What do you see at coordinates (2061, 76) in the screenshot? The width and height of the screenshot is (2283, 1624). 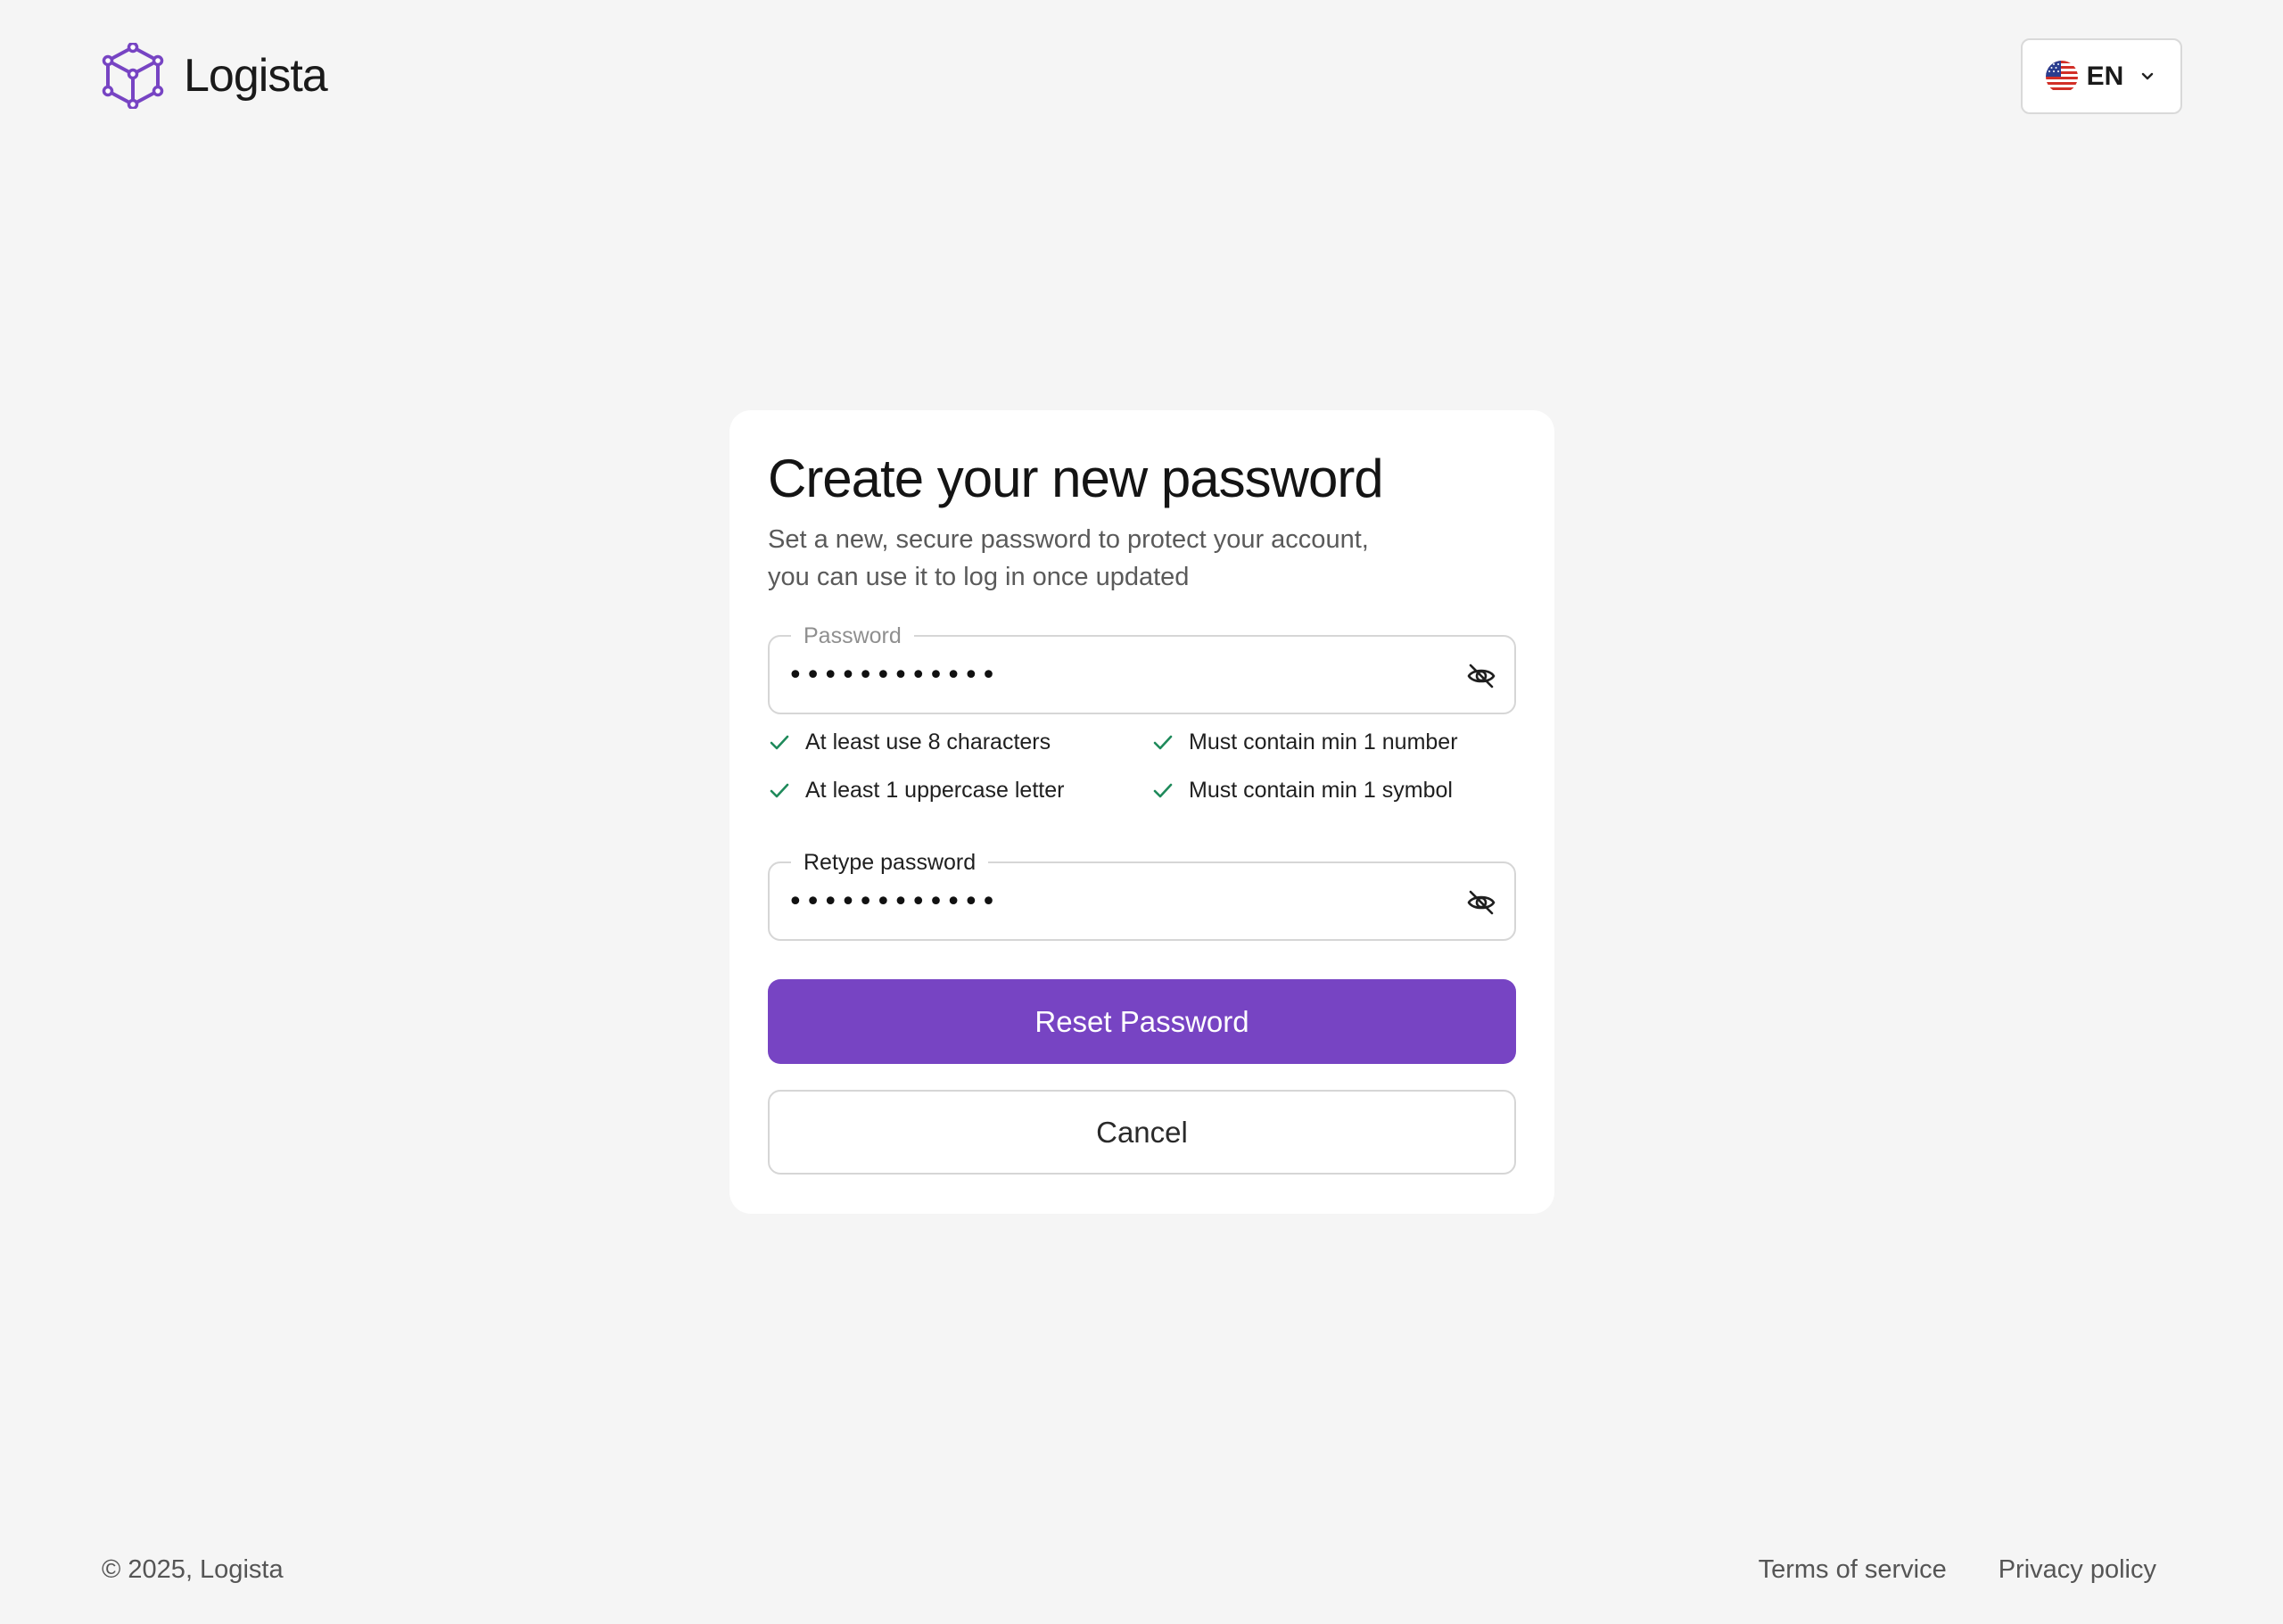 I see `us-flag-icon` at bounding box center [2061, 76].